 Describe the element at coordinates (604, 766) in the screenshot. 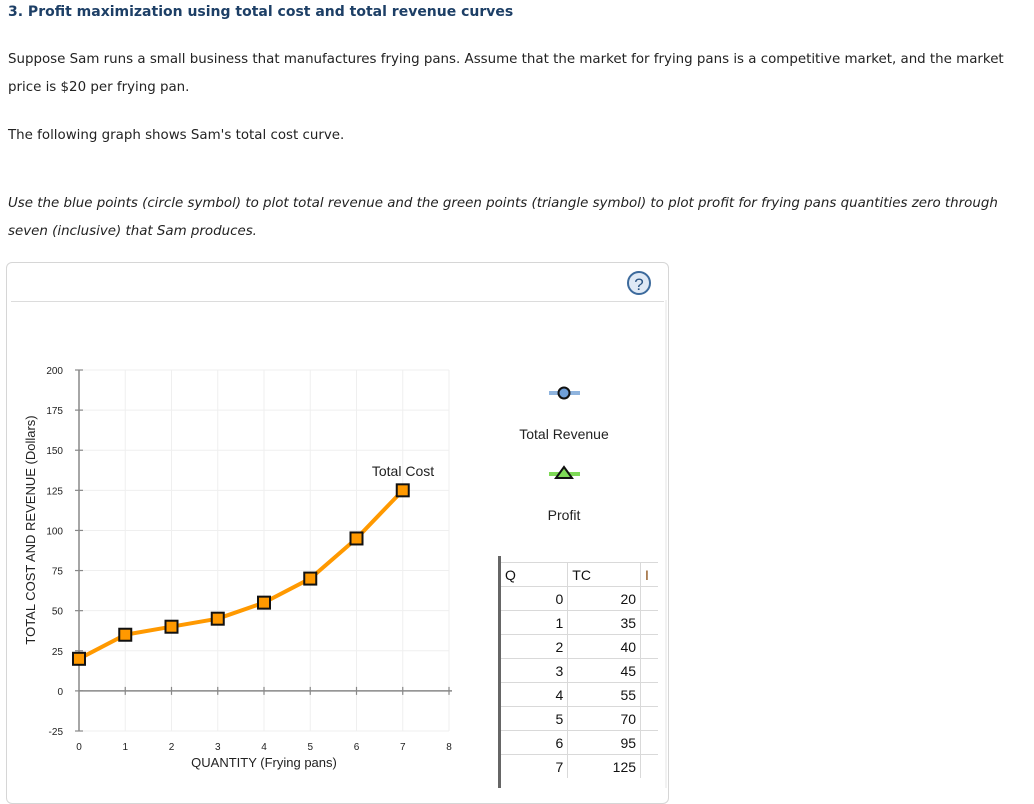

I see `cell-tc: 125` at that location.